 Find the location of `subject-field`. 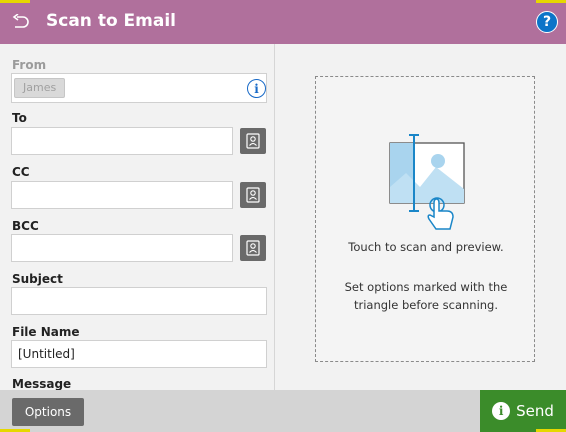

subject-field is located at coordinates (139, 301).